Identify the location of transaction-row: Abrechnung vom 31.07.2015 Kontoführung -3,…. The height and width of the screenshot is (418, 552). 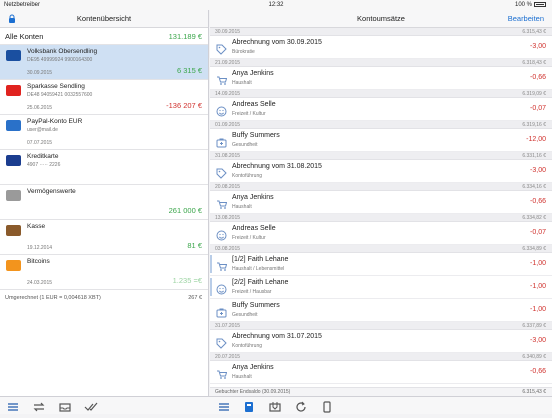
(381, 341).